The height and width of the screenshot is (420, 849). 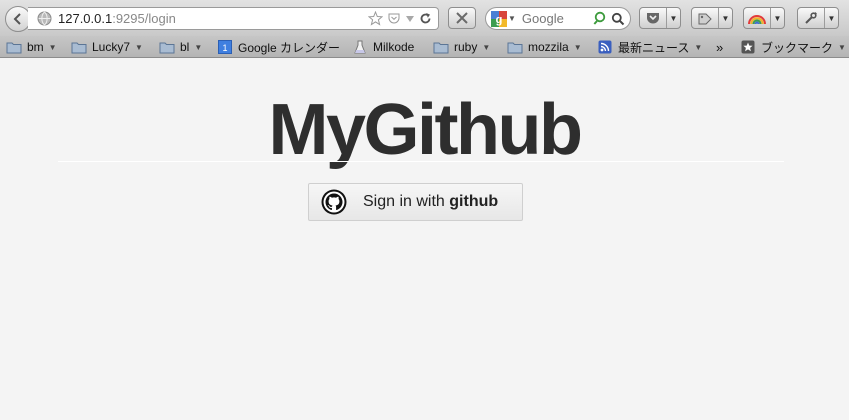 What do you see at coordinates (278, 47) in the screenshot?
I see `bookmark-google-calendar: 1 Google カレンダー` at bounding box center [278, 47].